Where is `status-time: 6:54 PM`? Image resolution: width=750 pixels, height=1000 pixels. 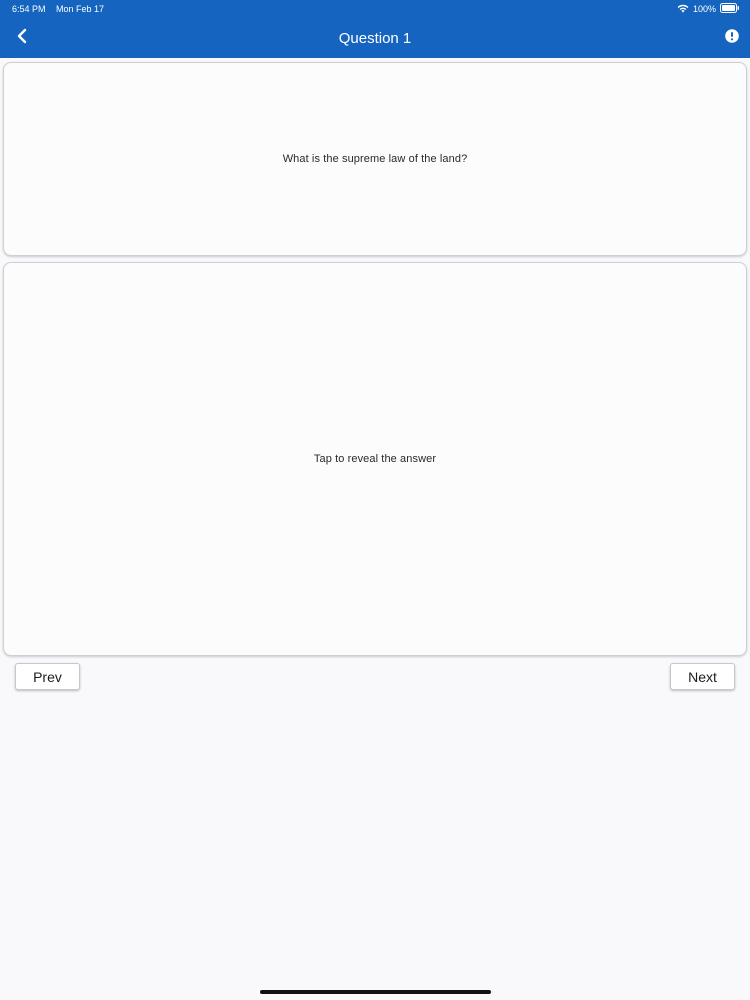 status-time: 6:54 PM is located at coordinates (29, 9).